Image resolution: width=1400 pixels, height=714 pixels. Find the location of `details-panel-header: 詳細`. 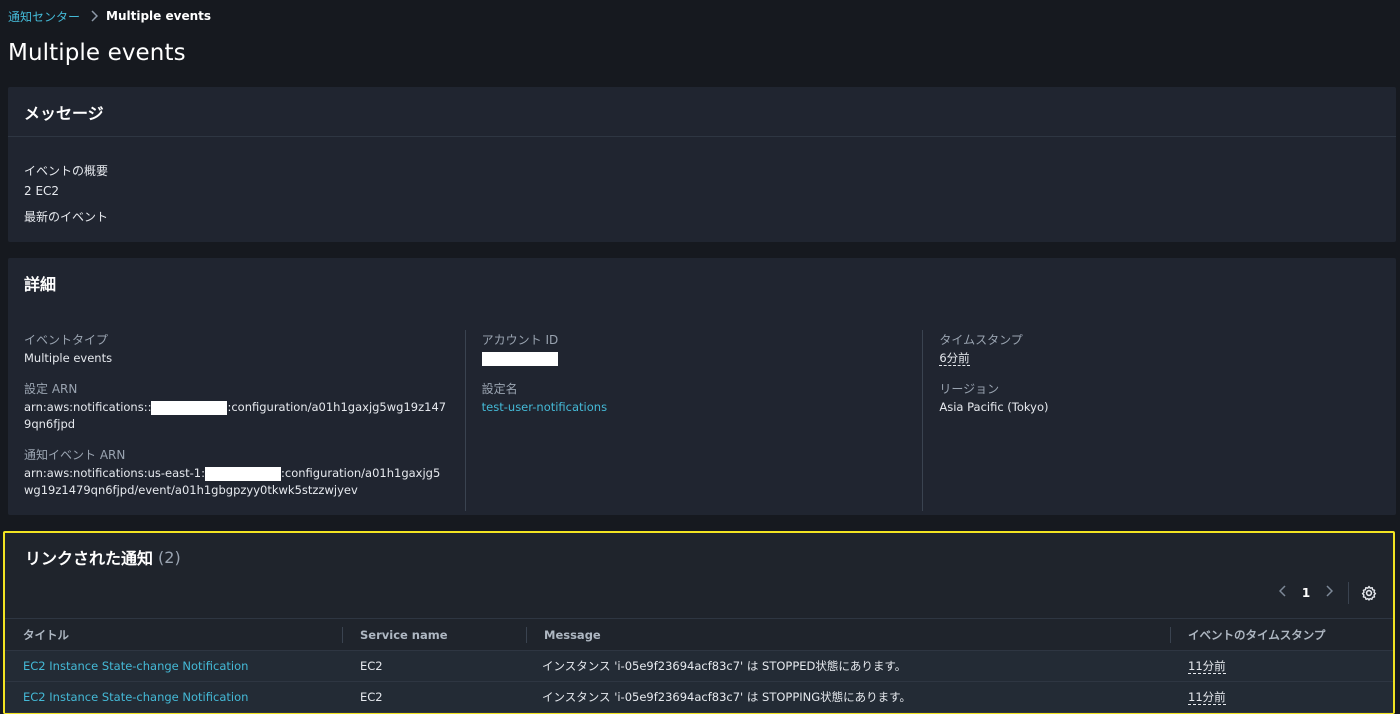

details-panel-header: 詳細 is located at coordinates (40, 284).